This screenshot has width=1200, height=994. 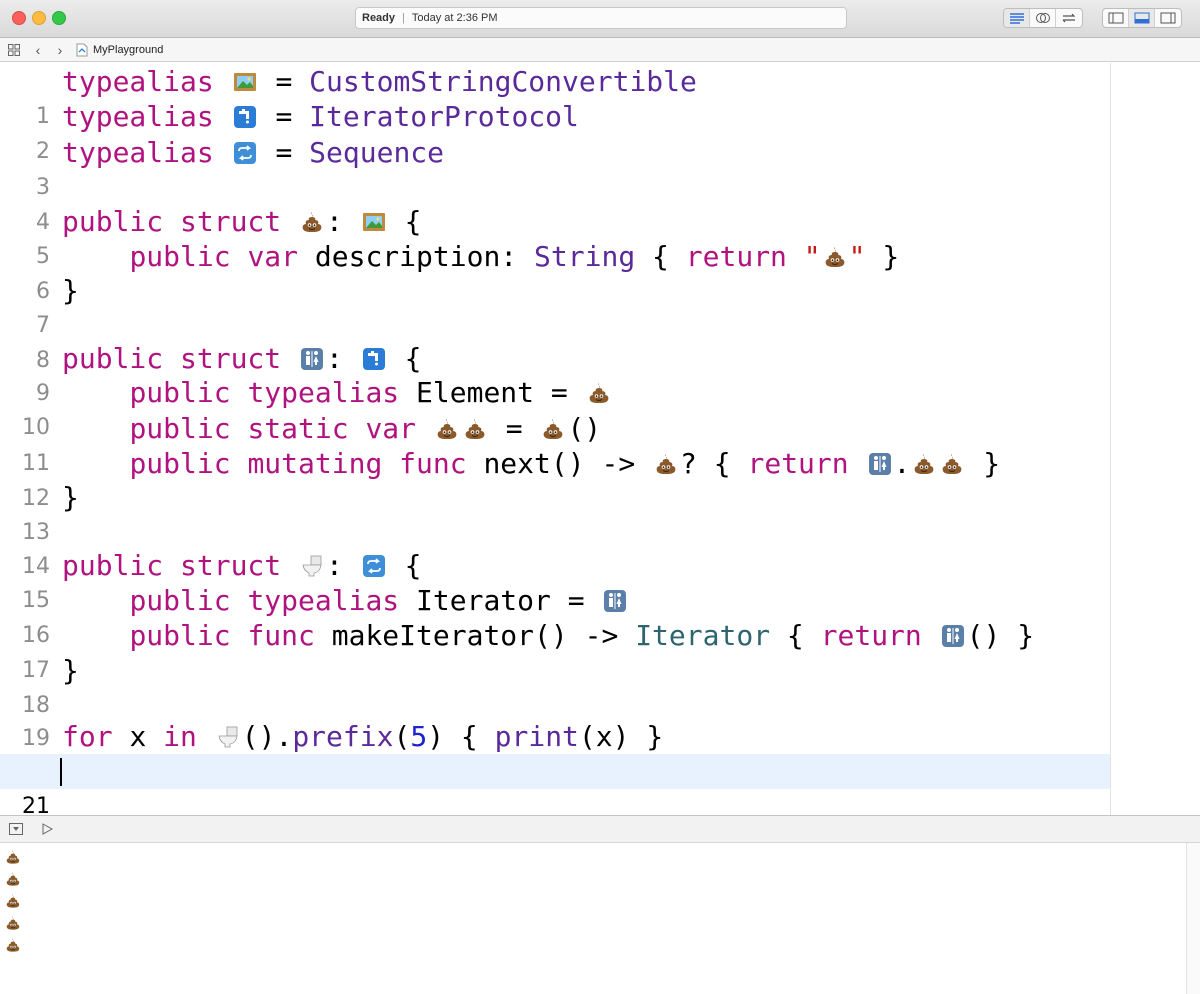 I want to click on venn-circles-icon, so click(x=1042, y=18).